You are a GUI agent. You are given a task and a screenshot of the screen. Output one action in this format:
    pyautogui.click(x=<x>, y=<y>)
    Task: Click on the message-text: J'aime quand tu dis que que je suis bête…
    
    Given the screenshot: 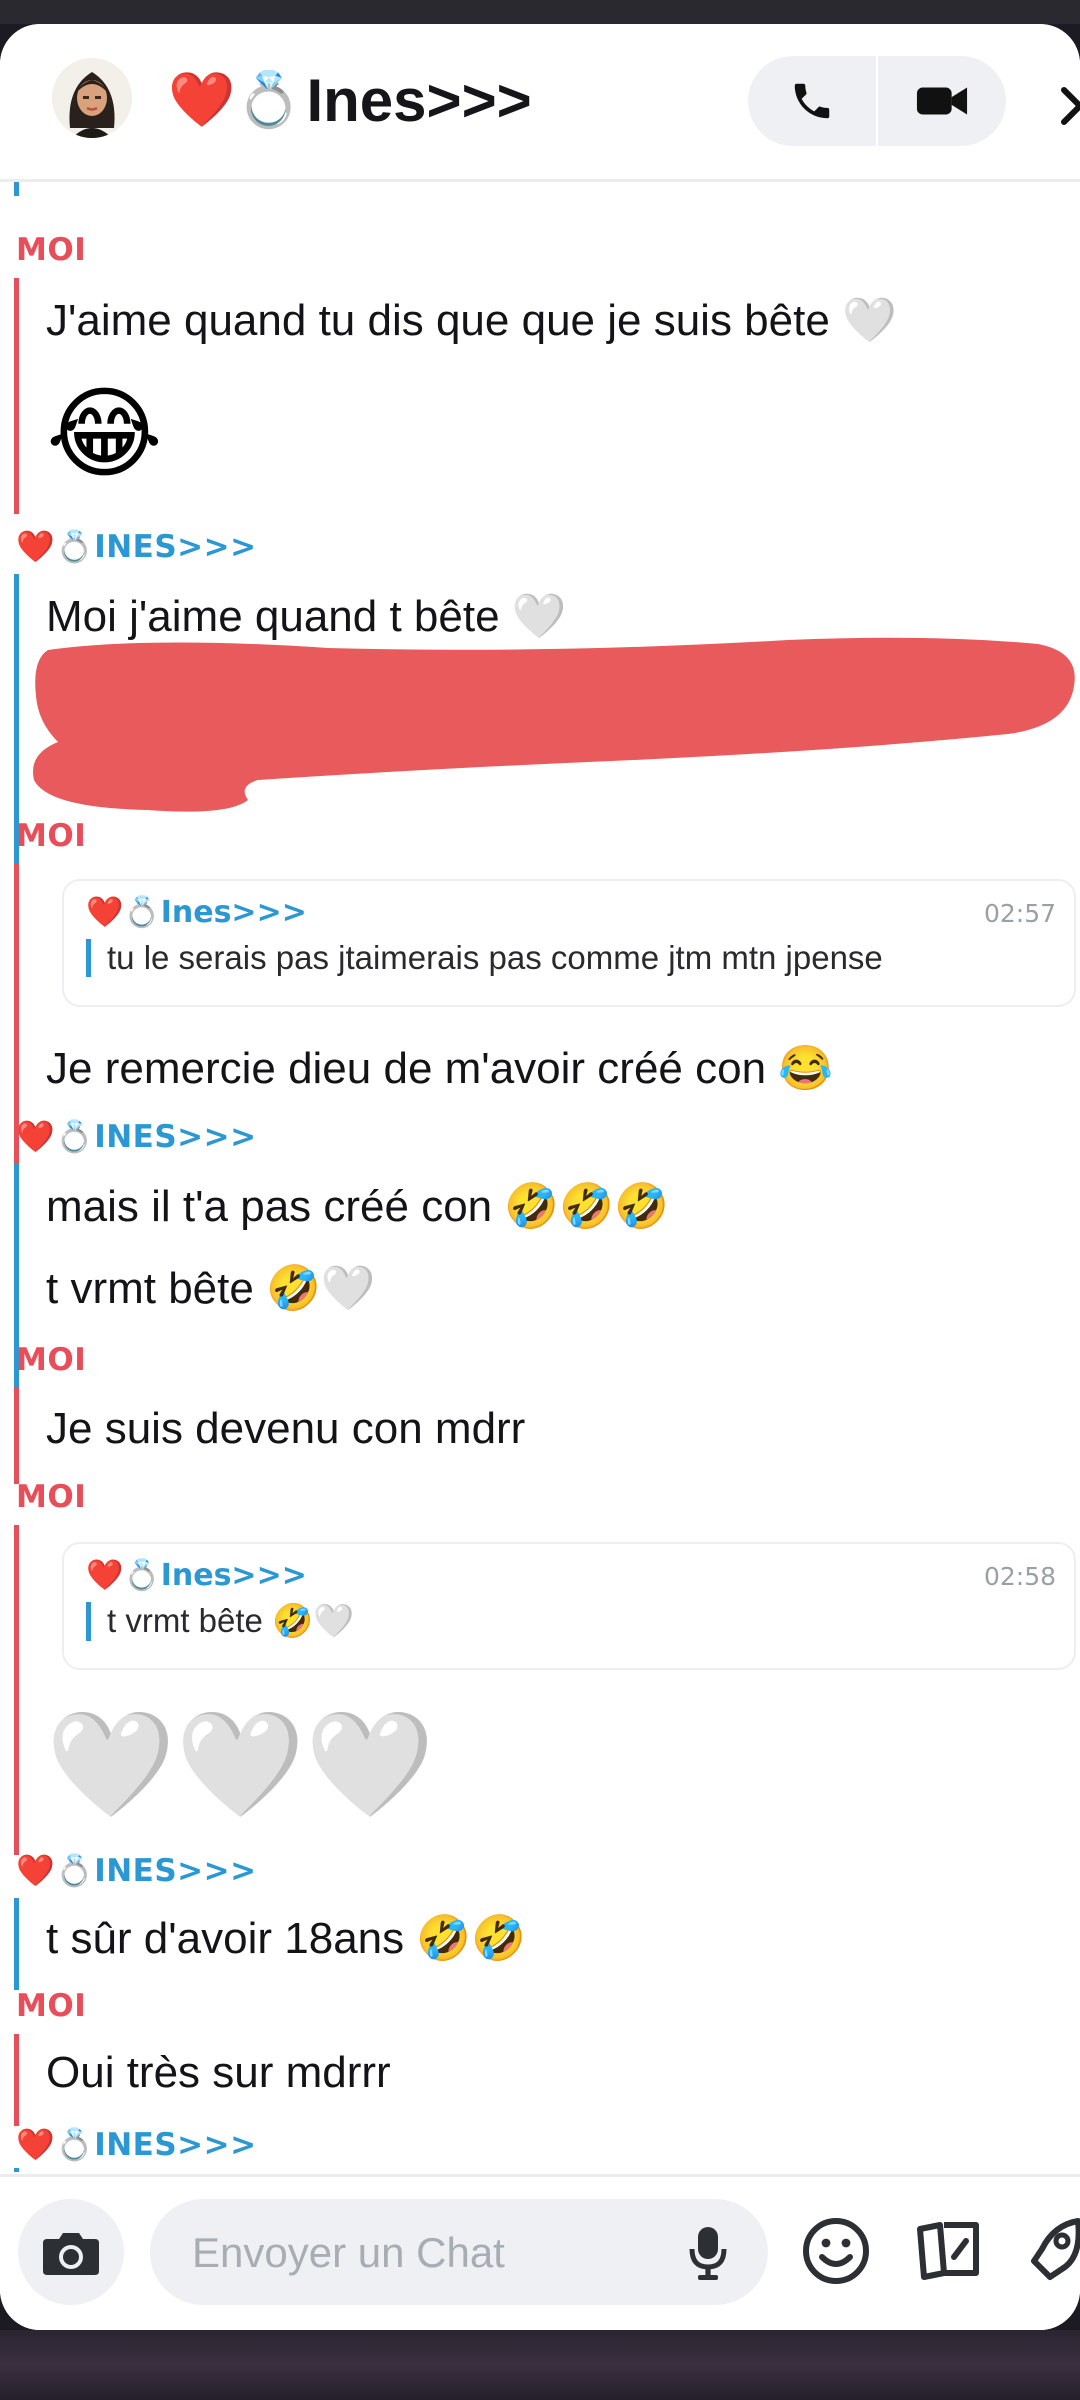 What is the action you would take?
    pyautogui.click(x=471, y=320)
    